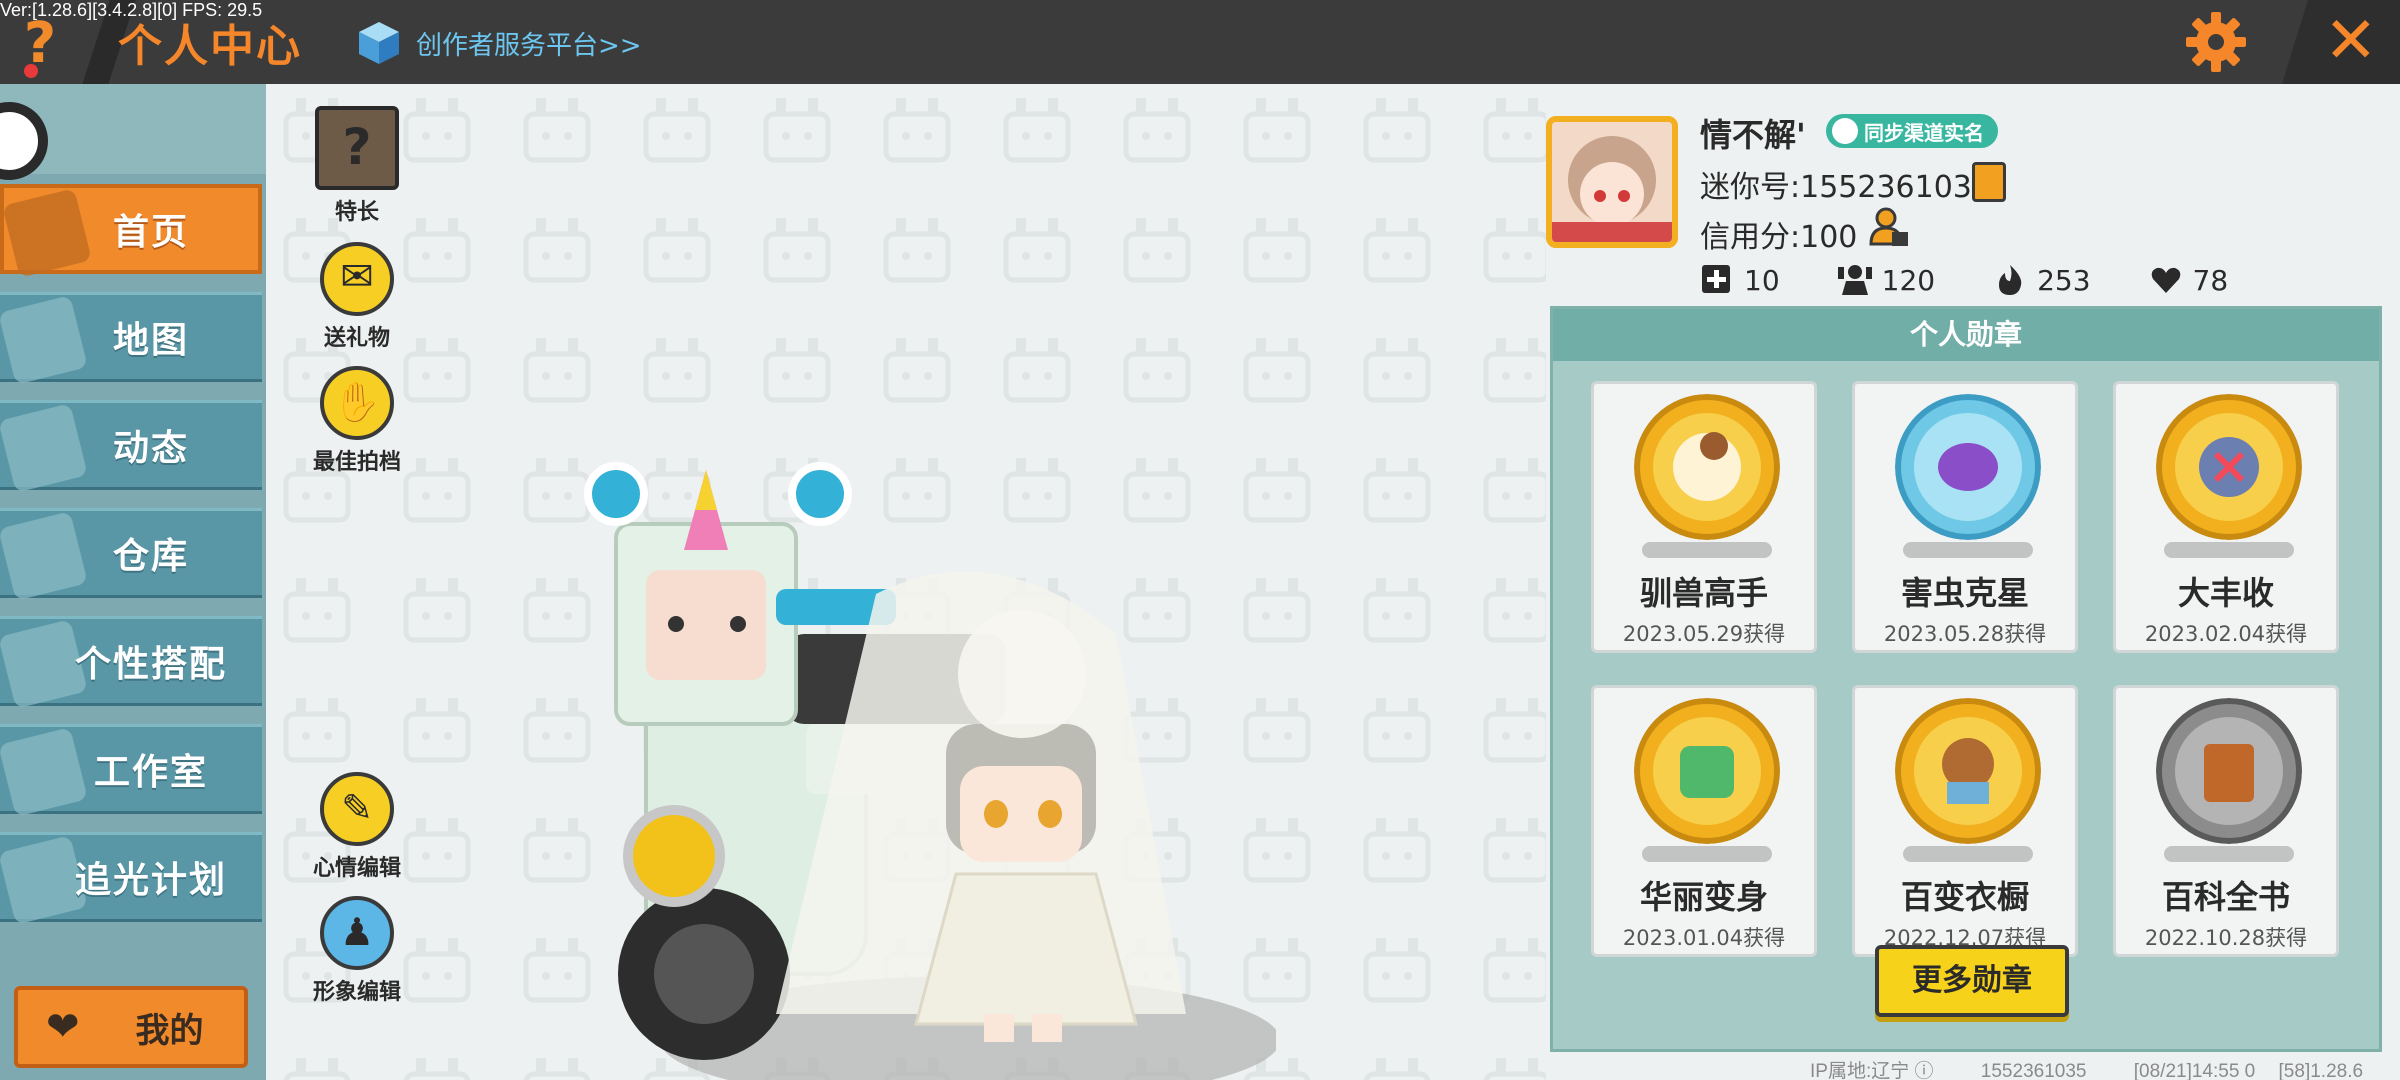 The height and width of the screenshot is (1080, 2400). I want to click on close-icon: ✕, so click(2351, 41).